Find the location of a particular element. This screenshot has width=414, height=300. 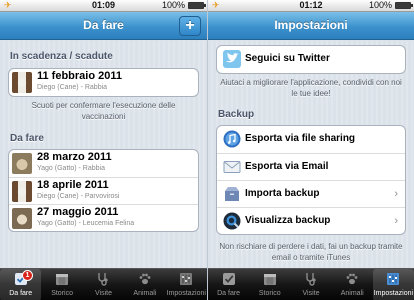

section-header-backup: Backup is located at coordinates (236, 114).